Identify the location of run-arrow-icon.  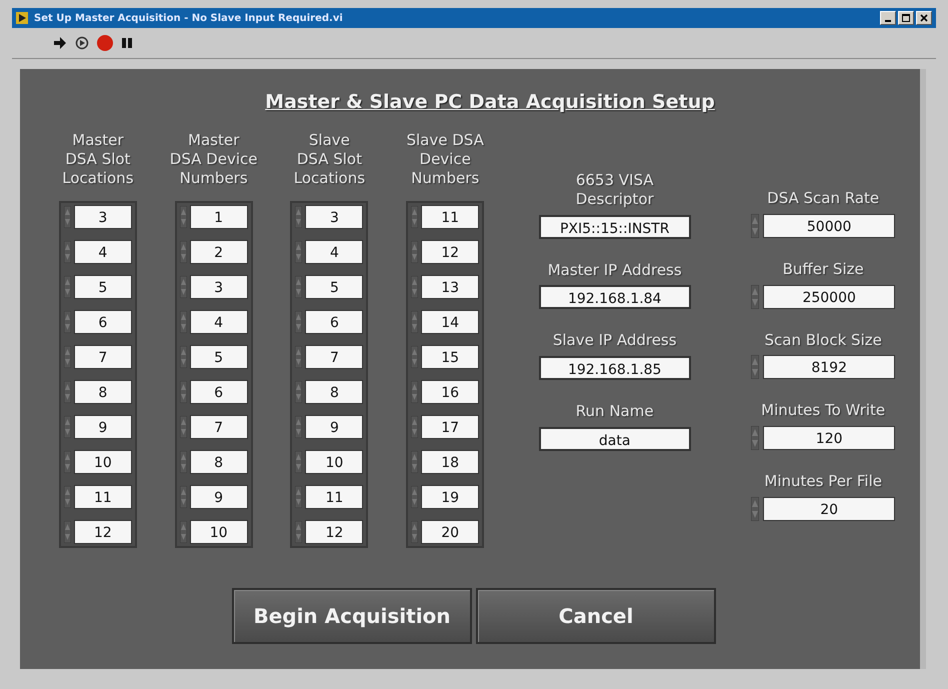
(60, 43).